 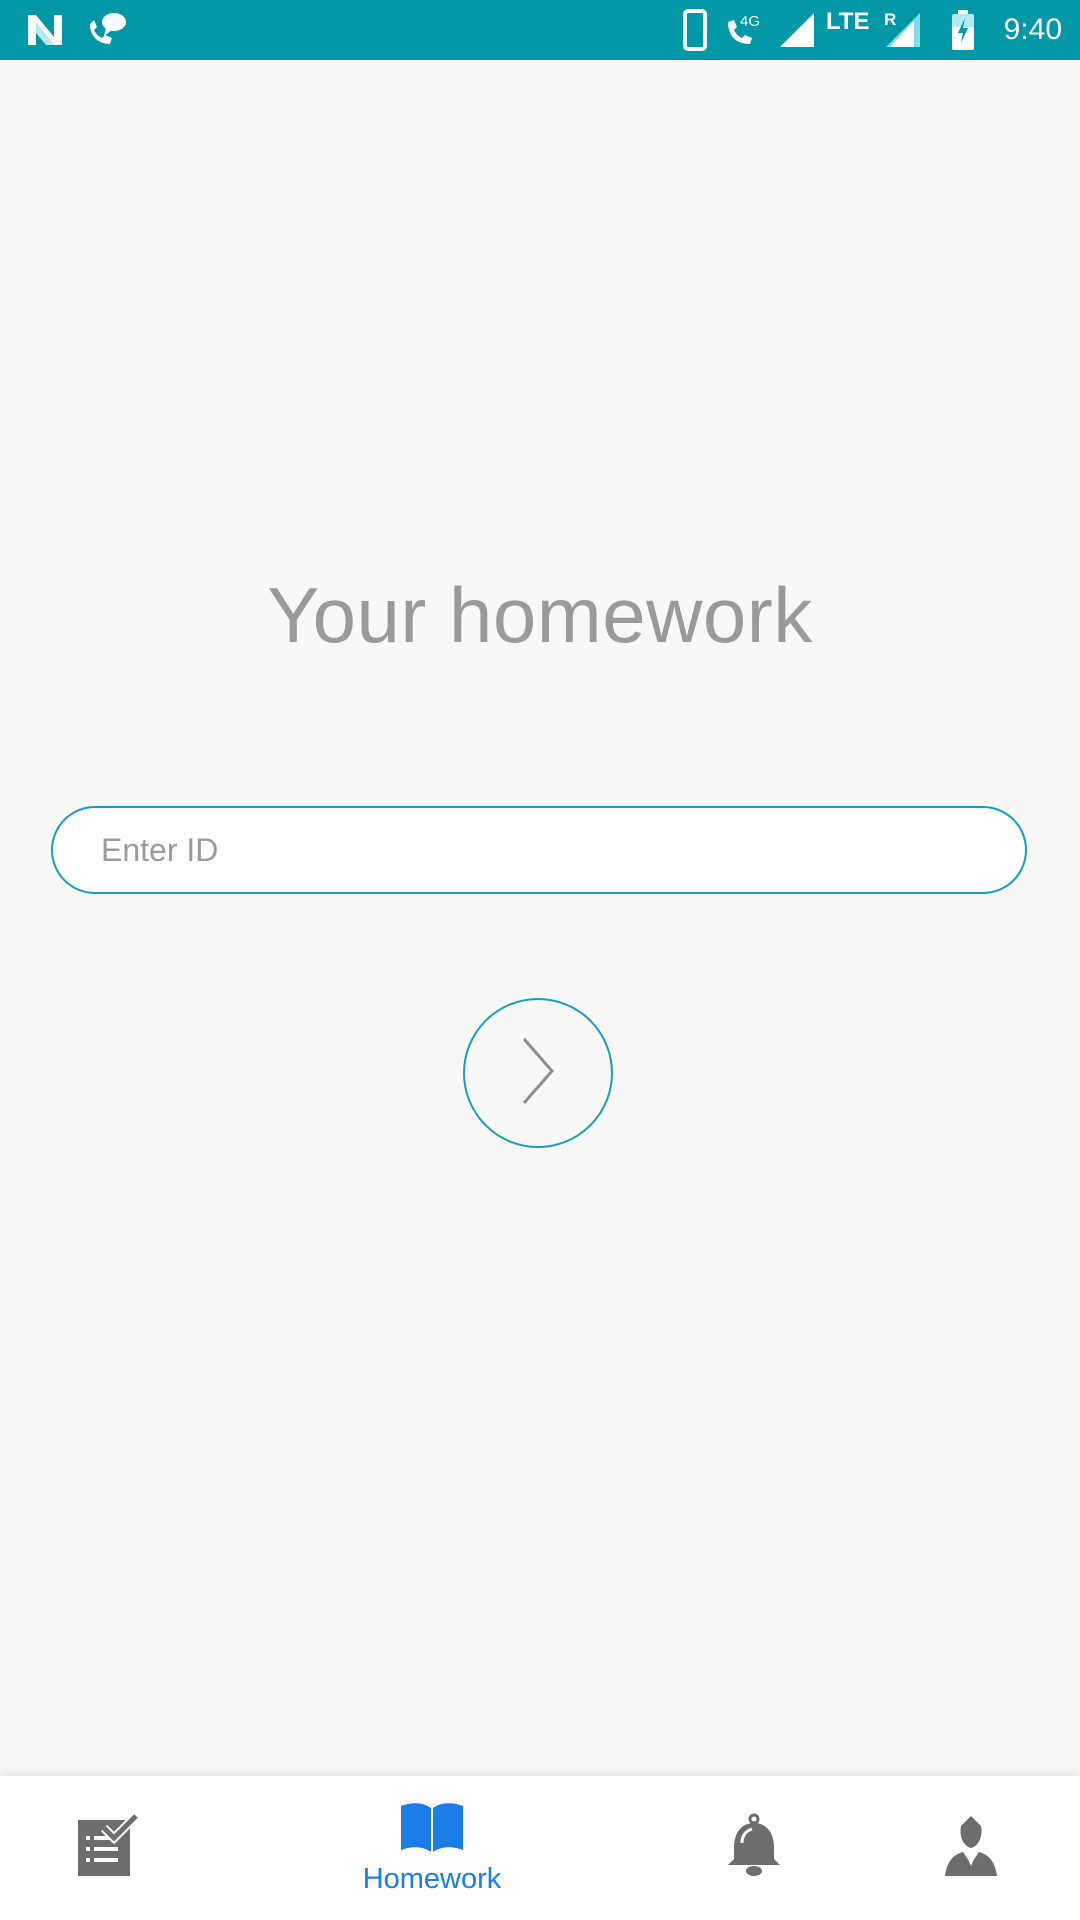 What do you see at coordinates (432, 1829) in the screenshot?
I see `open-book-icon` at bounding box center [432, 1829].